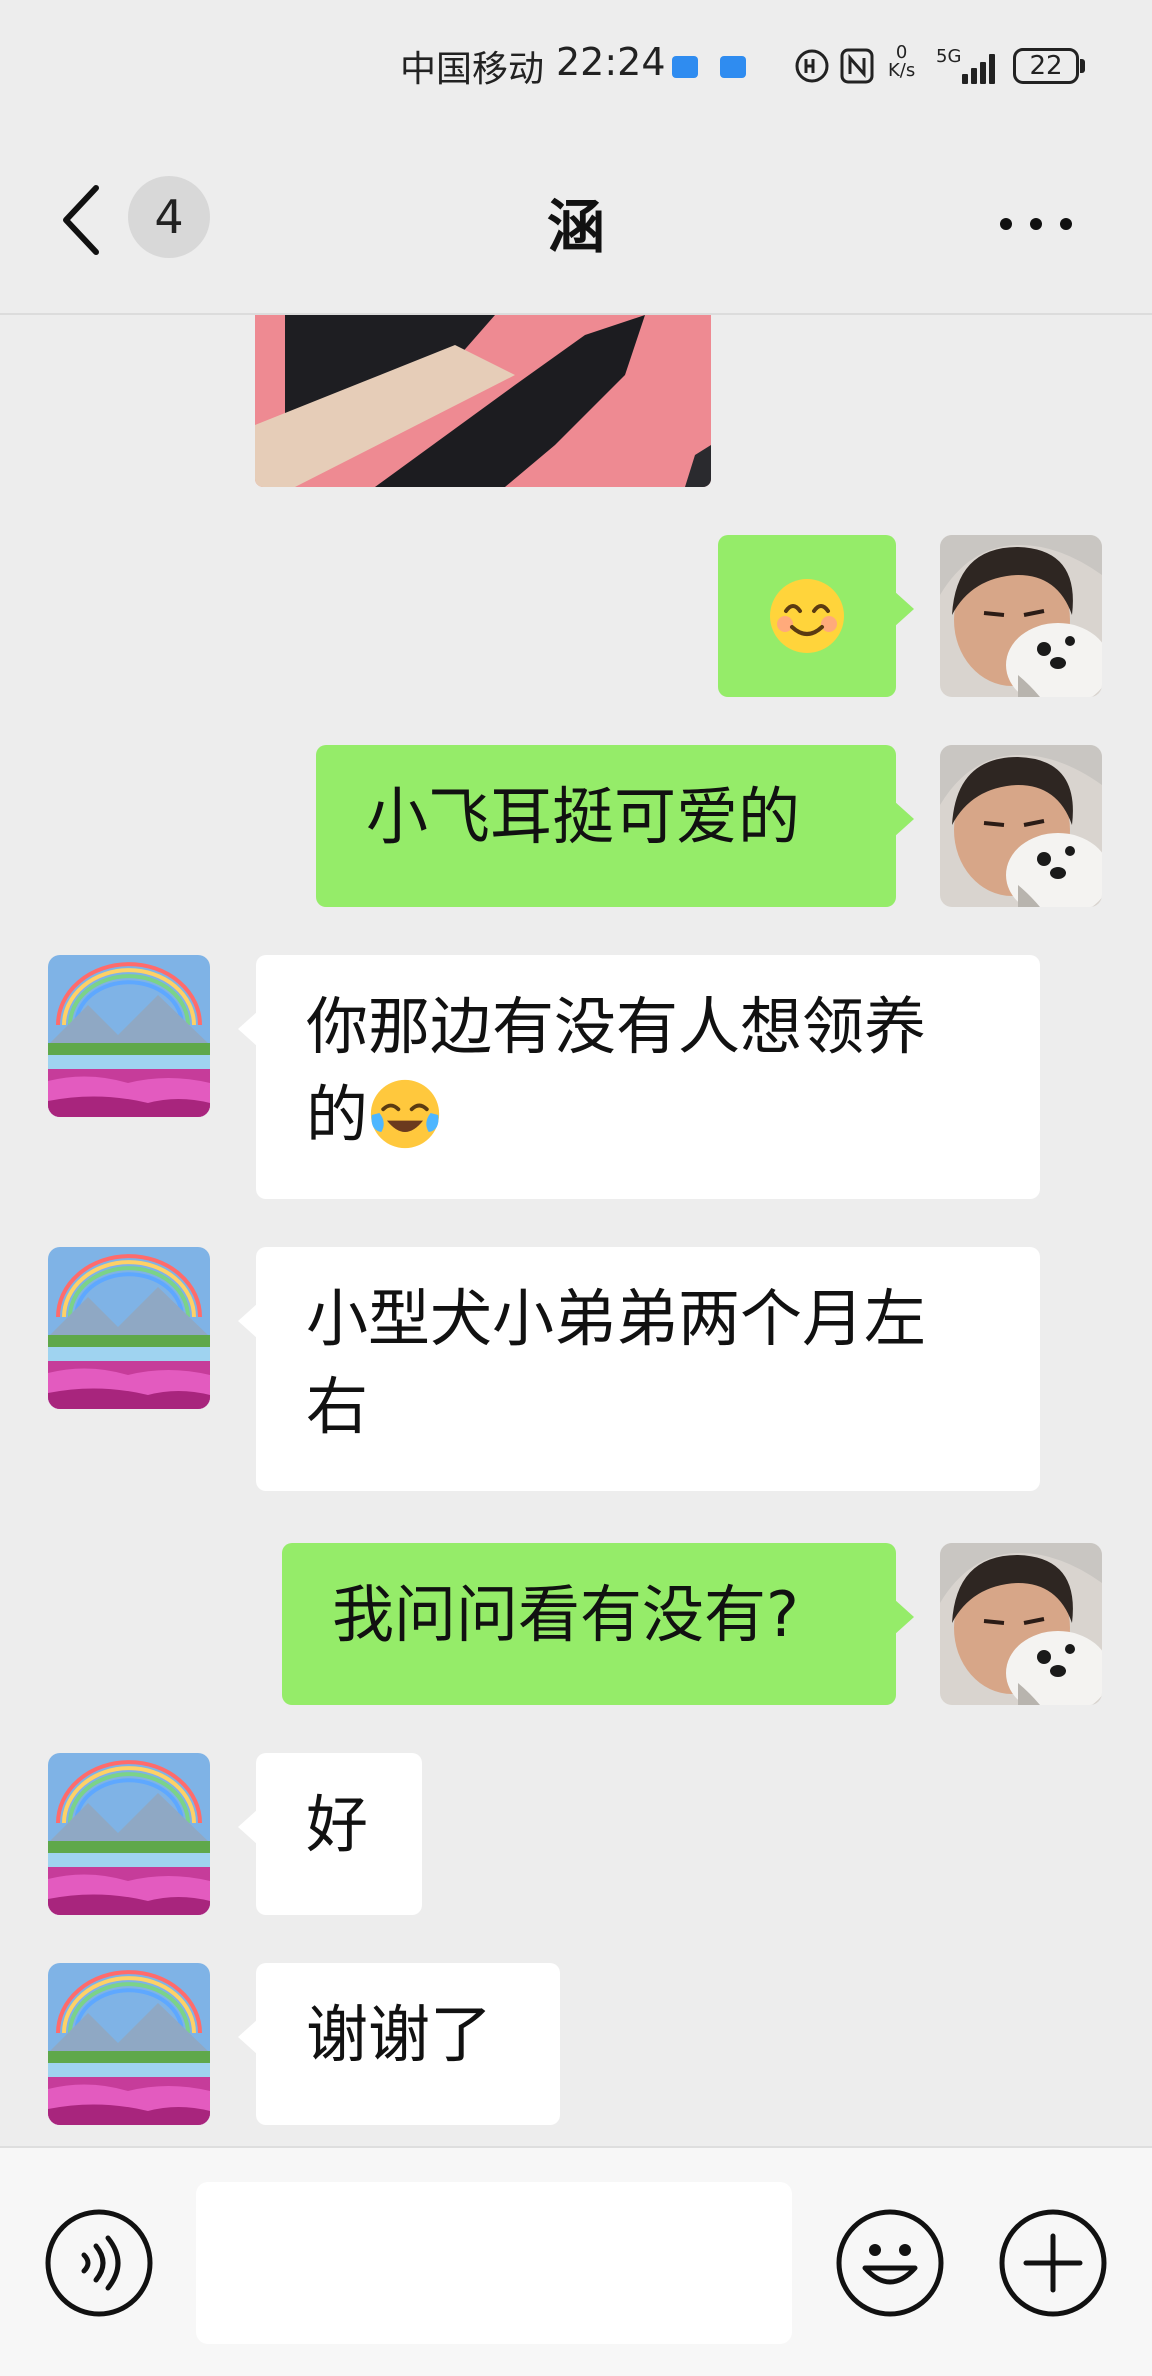 Image resolution: width=1152 pixels, height=2376 pixels. I want to click on sent-text-bubble: 小飞耳挺可爱的, so click(615, 826).